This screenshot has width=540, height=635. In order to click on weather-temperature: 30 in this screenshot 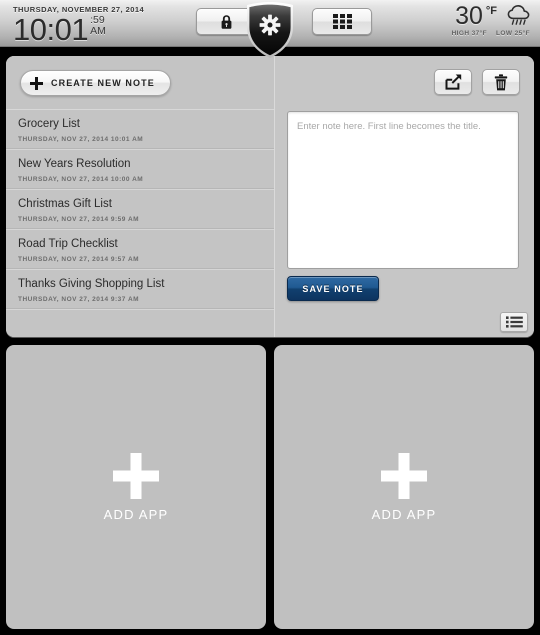, I will do `click(469, 16)`.